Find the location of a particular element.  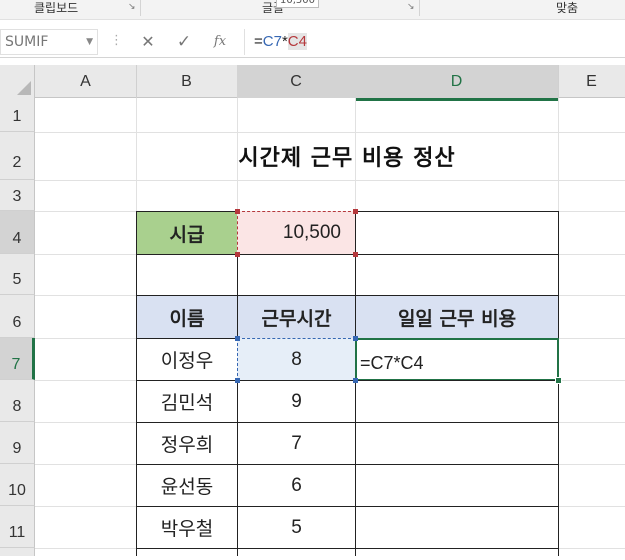

insert-function-icon: fx is located at coordinates (220, 42).